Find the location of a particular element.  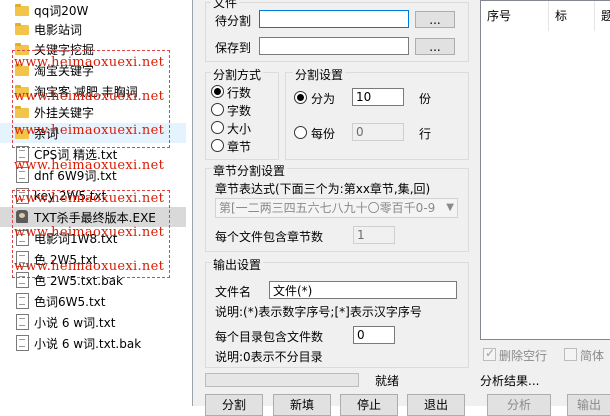

file-name: 电影站词 is located at coordinates (58, 29).